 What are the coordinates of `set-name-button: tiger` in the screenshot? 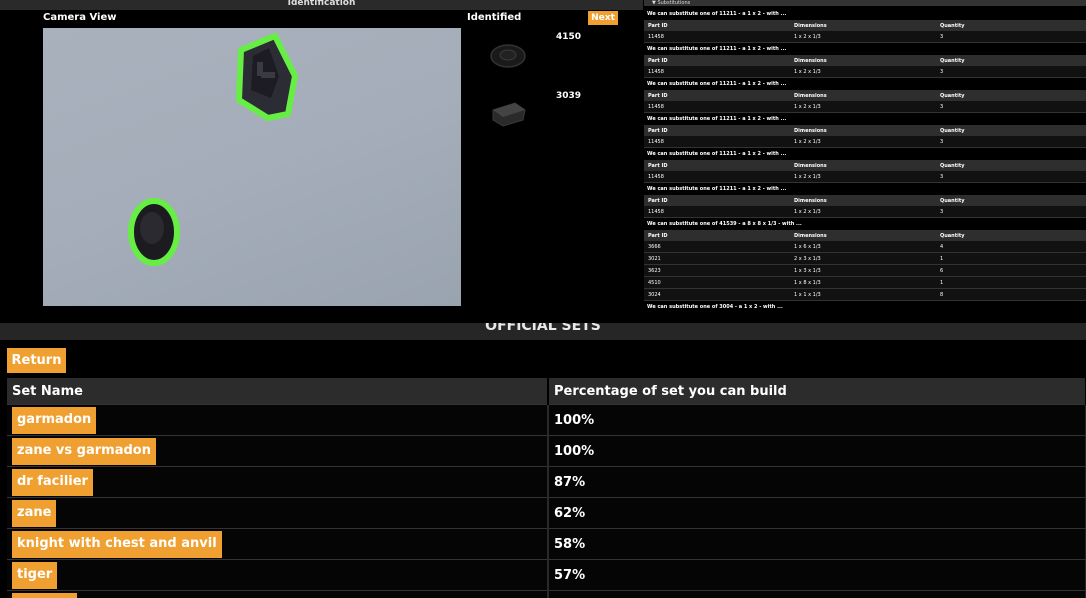 It's located at (35, 575).